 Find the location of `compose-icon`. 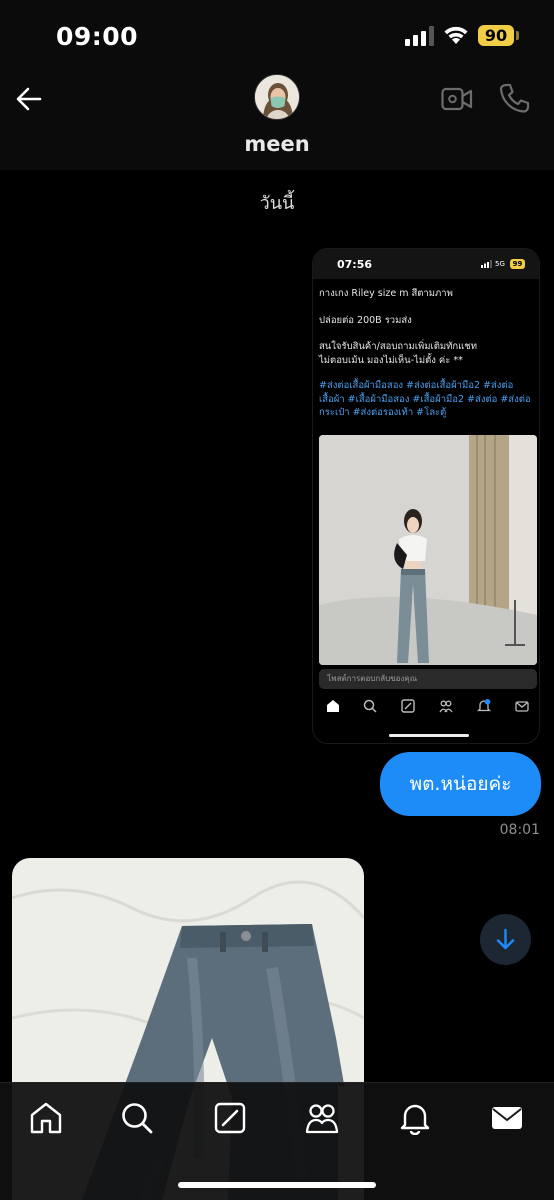

compose-icon is located at coordinates (230, 1118).